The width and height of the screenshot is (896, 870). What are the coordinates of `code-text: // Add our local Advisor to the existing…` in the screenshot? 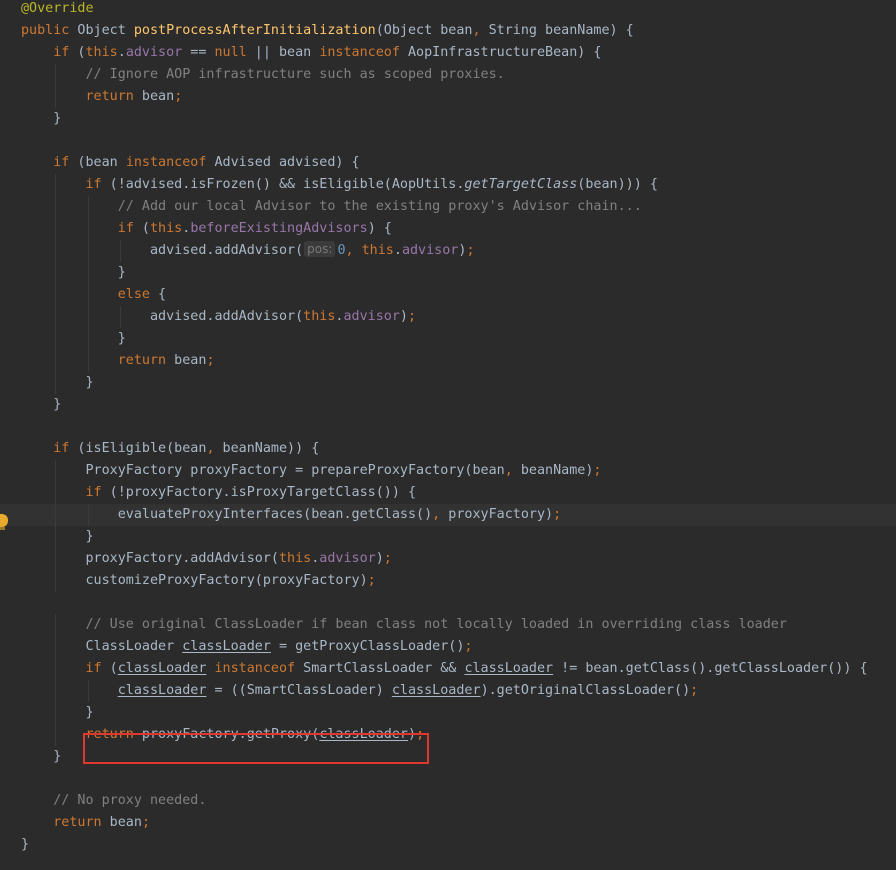 It's located at (331, 207).